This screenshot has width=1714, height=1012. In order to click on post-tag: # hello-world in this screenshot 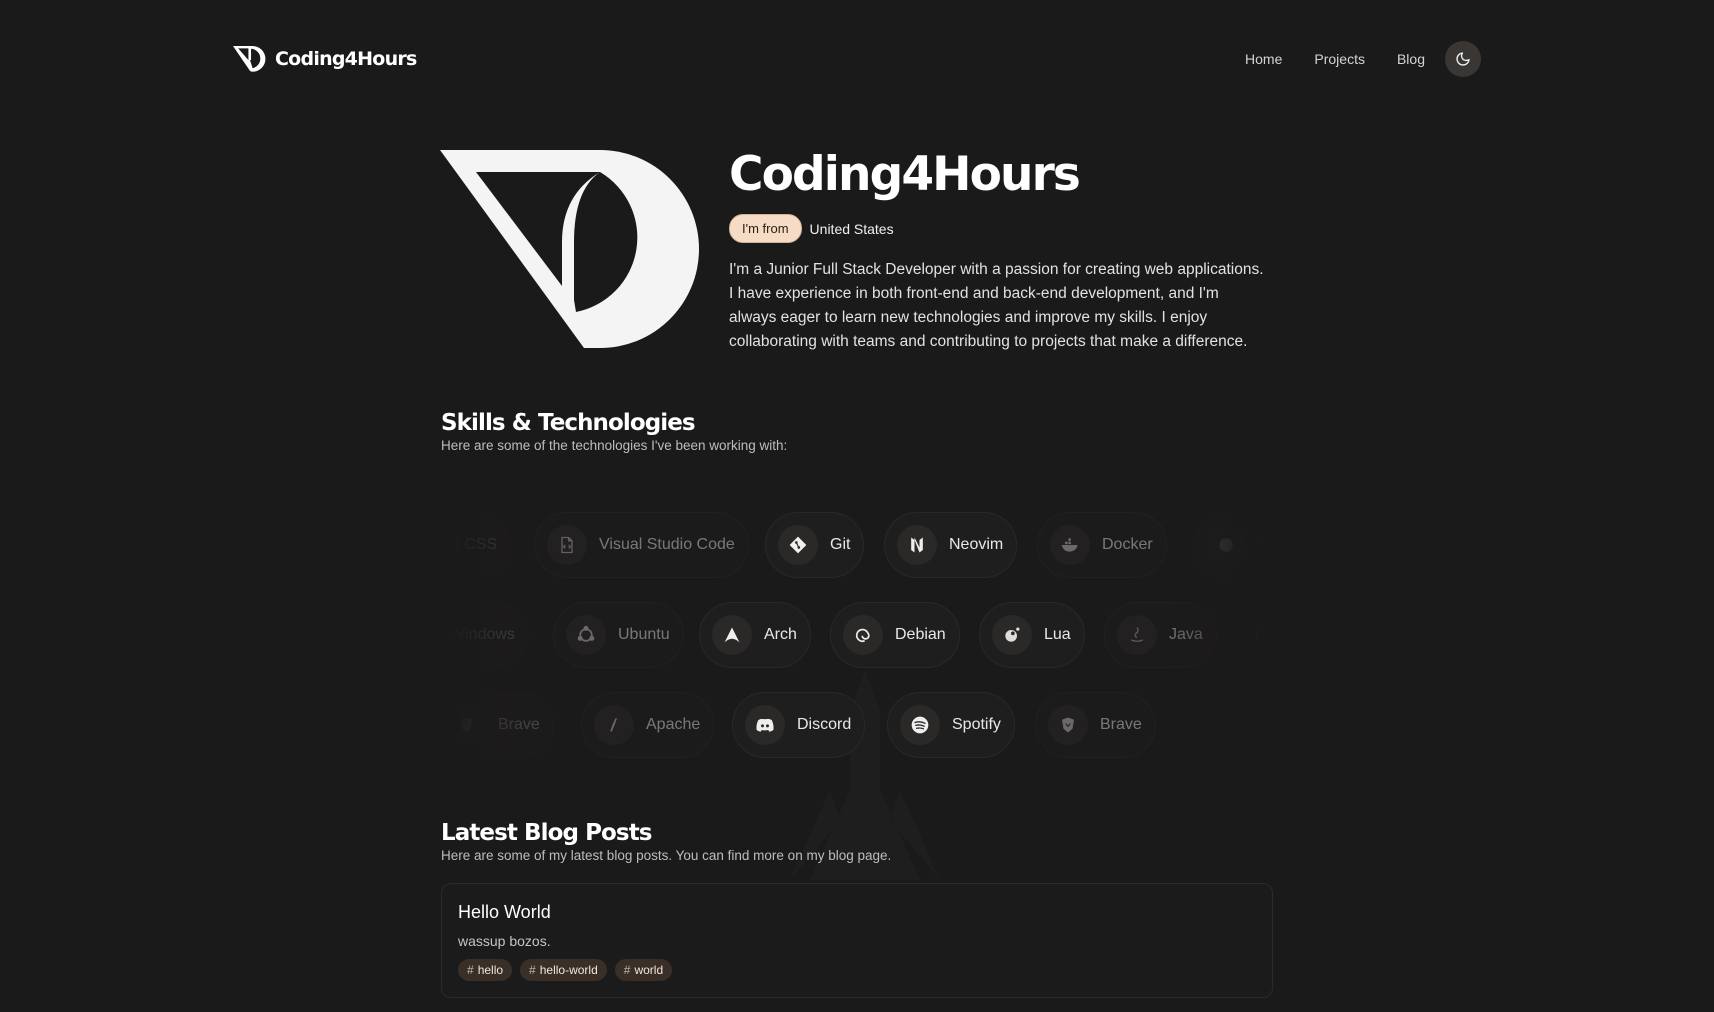, I will do `click(563, 970)`.